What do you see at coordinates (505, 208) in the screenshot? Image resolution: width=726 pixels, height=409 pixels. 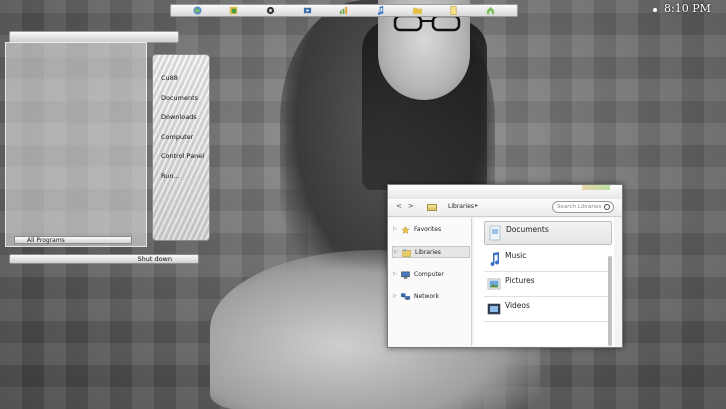 I see `address-toolbar: < > Libraries ▸ Search Libraries` at bounding box center [505, 208].